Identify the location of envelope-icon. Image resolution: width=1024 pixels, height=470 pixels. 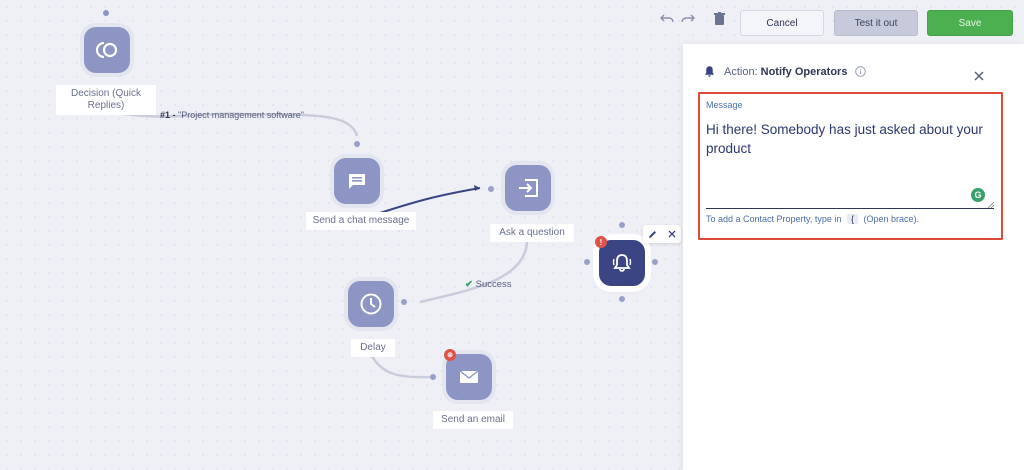
(469, 376).